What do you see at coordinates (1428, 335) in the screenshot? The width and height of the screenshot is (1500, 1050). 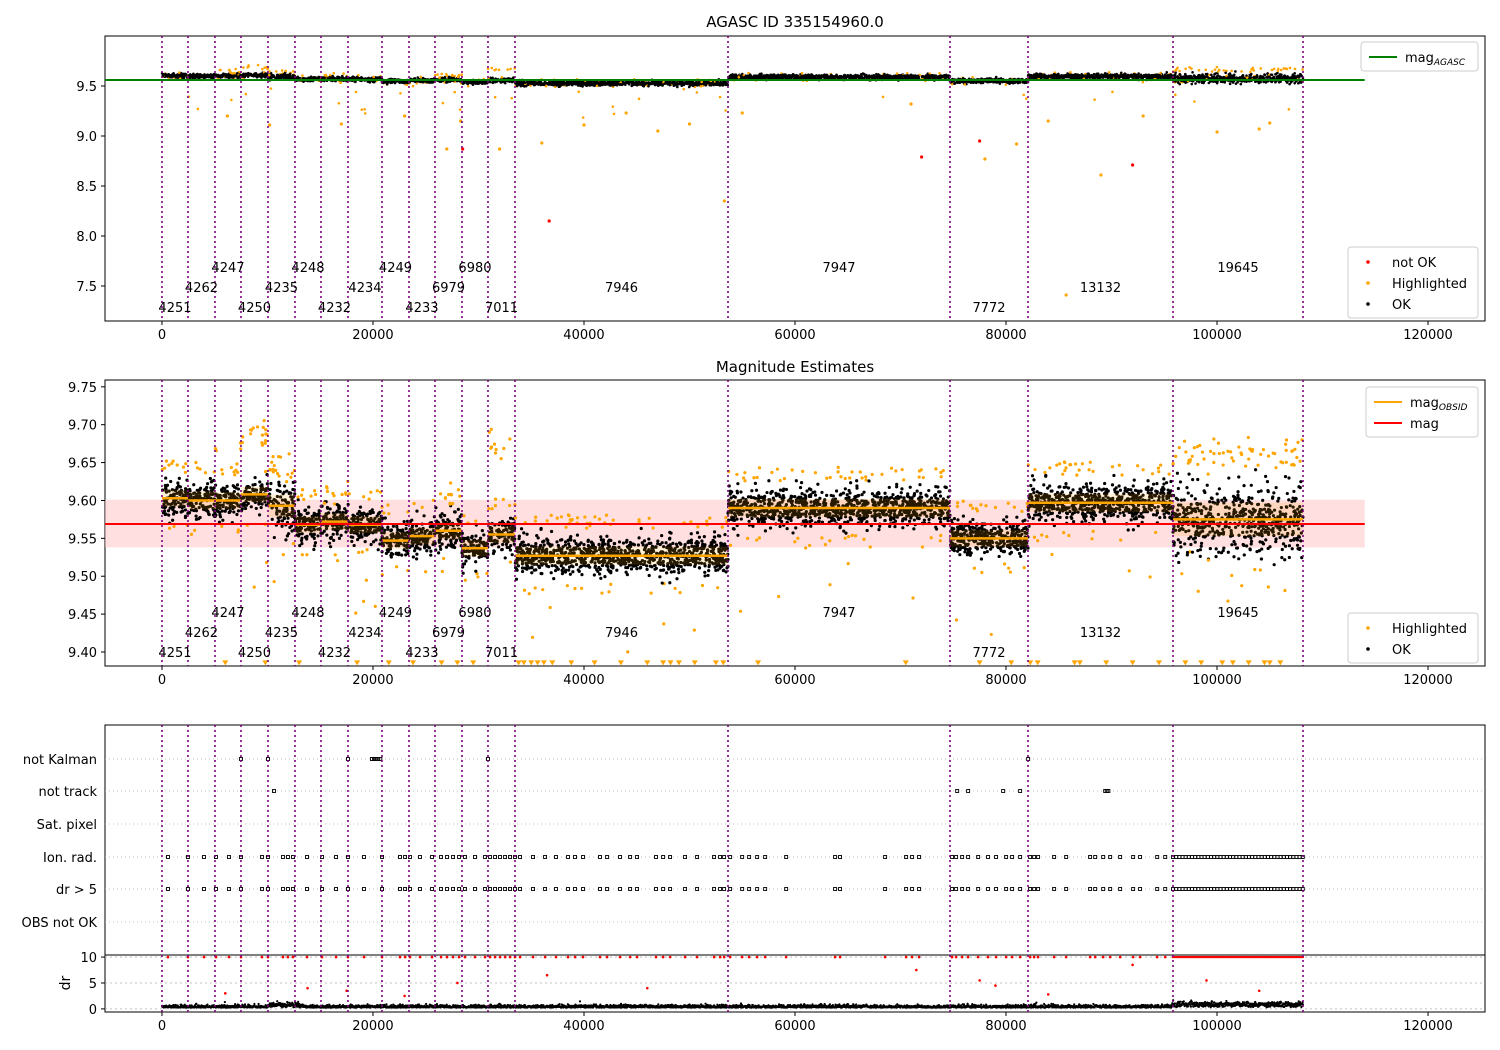 I see `x-tick-label: 120000` at bounding box center [1428, 335].